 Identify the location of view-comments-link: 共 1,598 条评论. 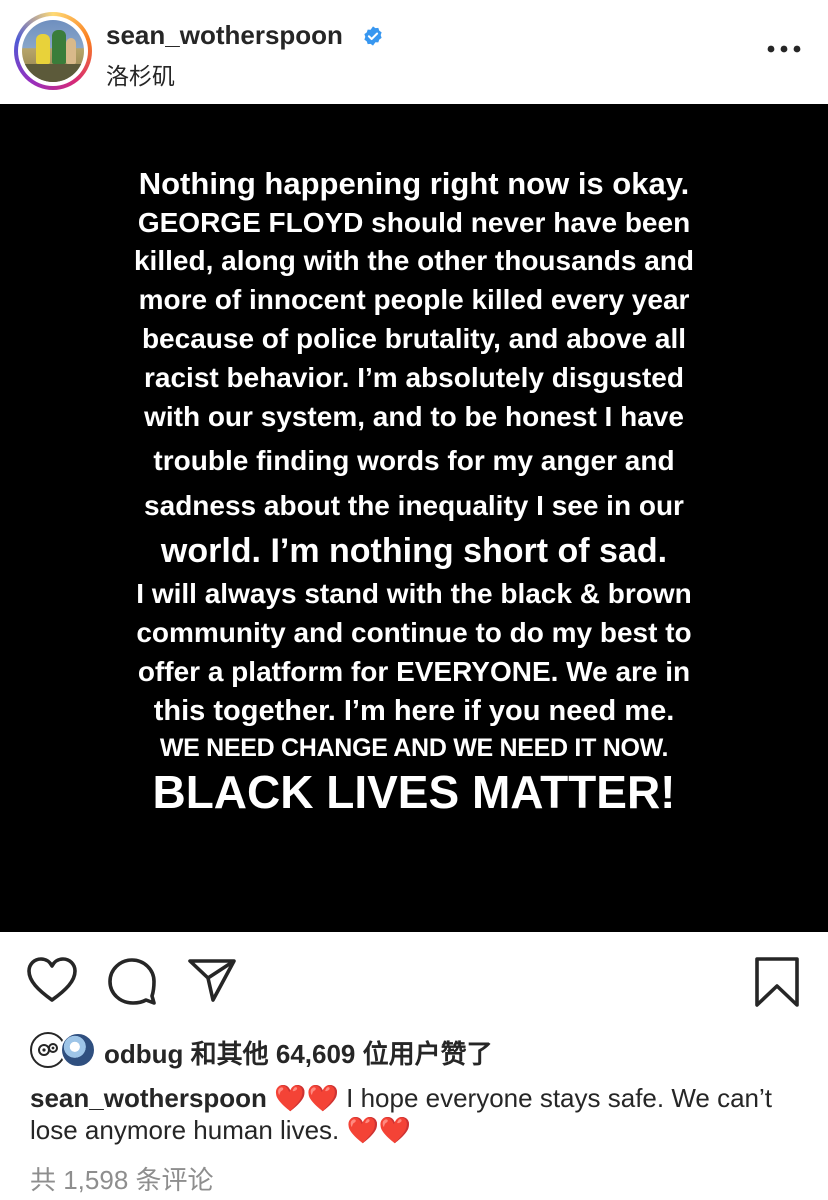
(122, 1178).